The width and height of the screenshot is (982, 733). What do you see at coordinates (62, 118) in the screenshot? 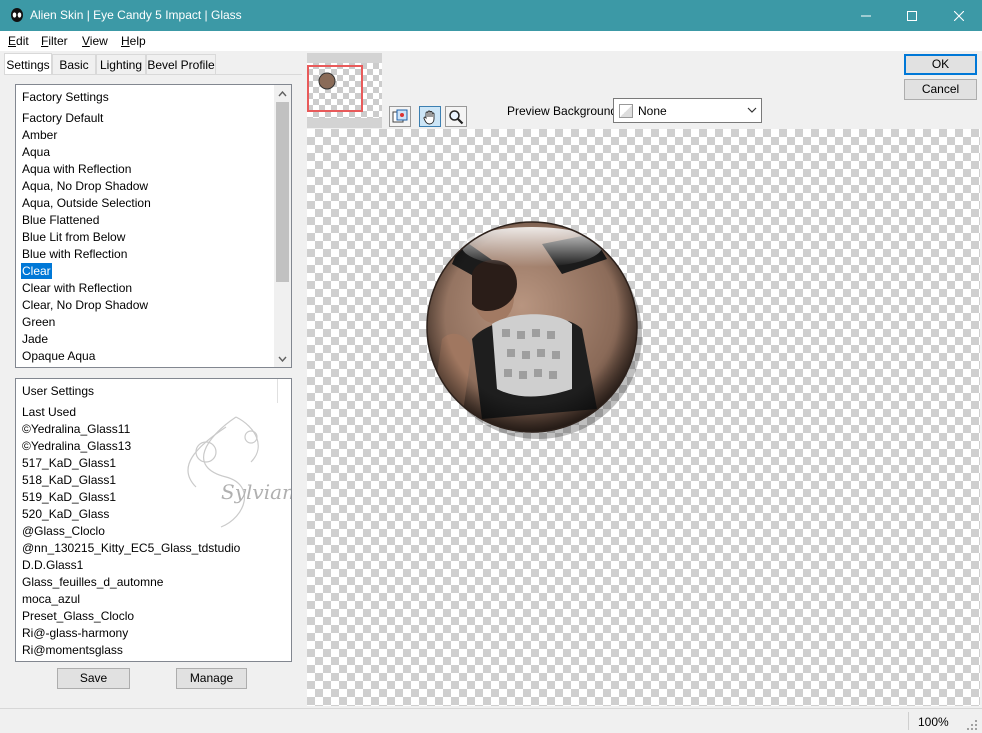
I see `factory-preset-item: Factory Default` at bounding box center [62, 118].